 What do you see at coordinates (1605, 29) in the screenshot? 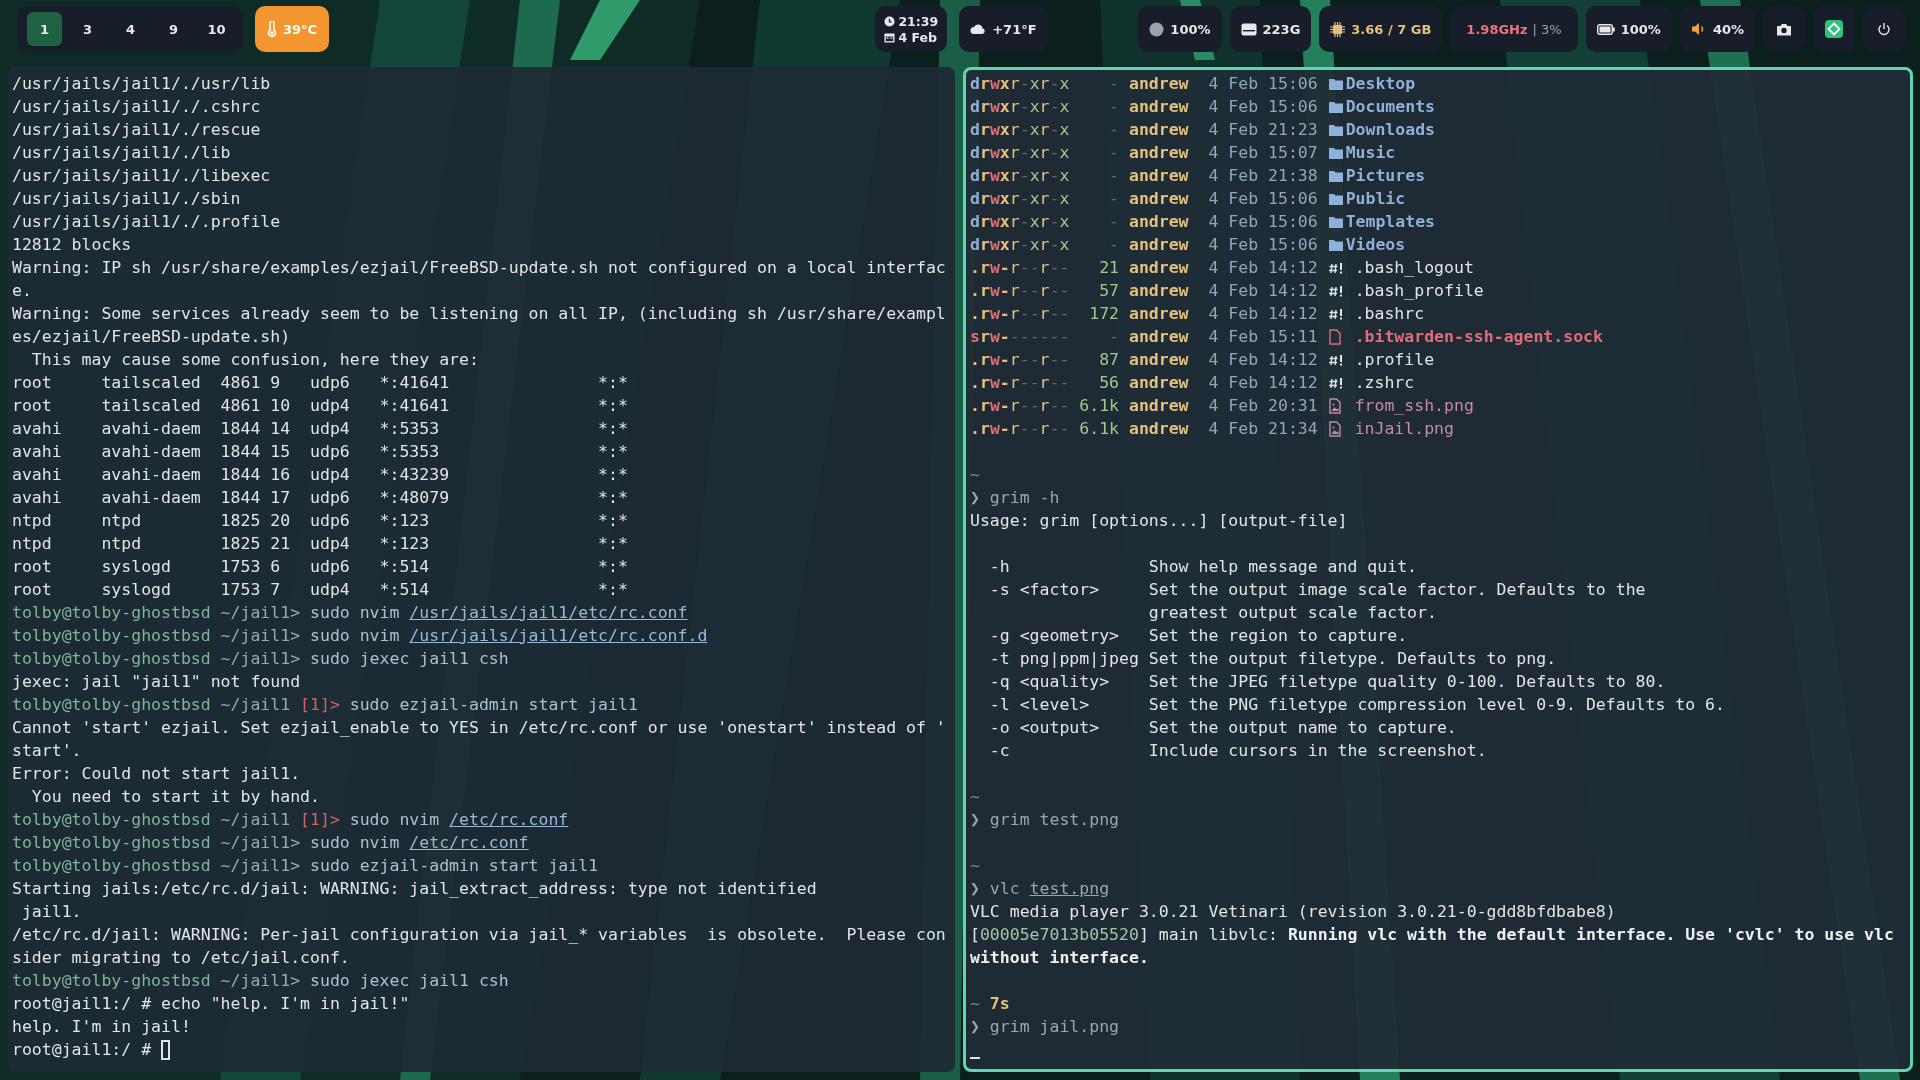
I see `battery-icon` at bounding box center [1605, 29].